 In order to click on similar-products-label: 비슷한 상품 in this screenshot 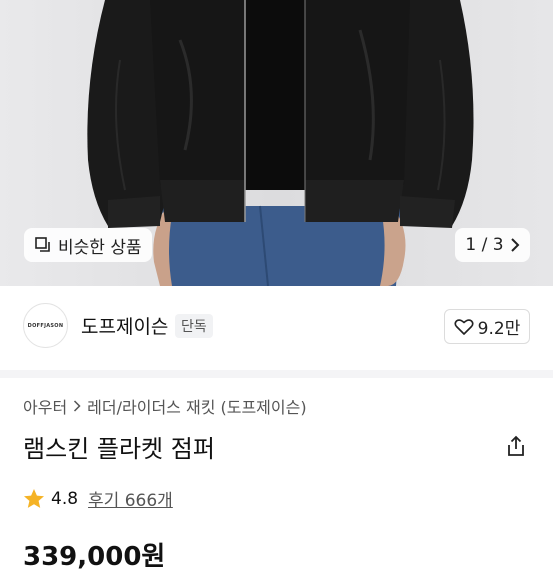, I will do `click(100, 247)`.